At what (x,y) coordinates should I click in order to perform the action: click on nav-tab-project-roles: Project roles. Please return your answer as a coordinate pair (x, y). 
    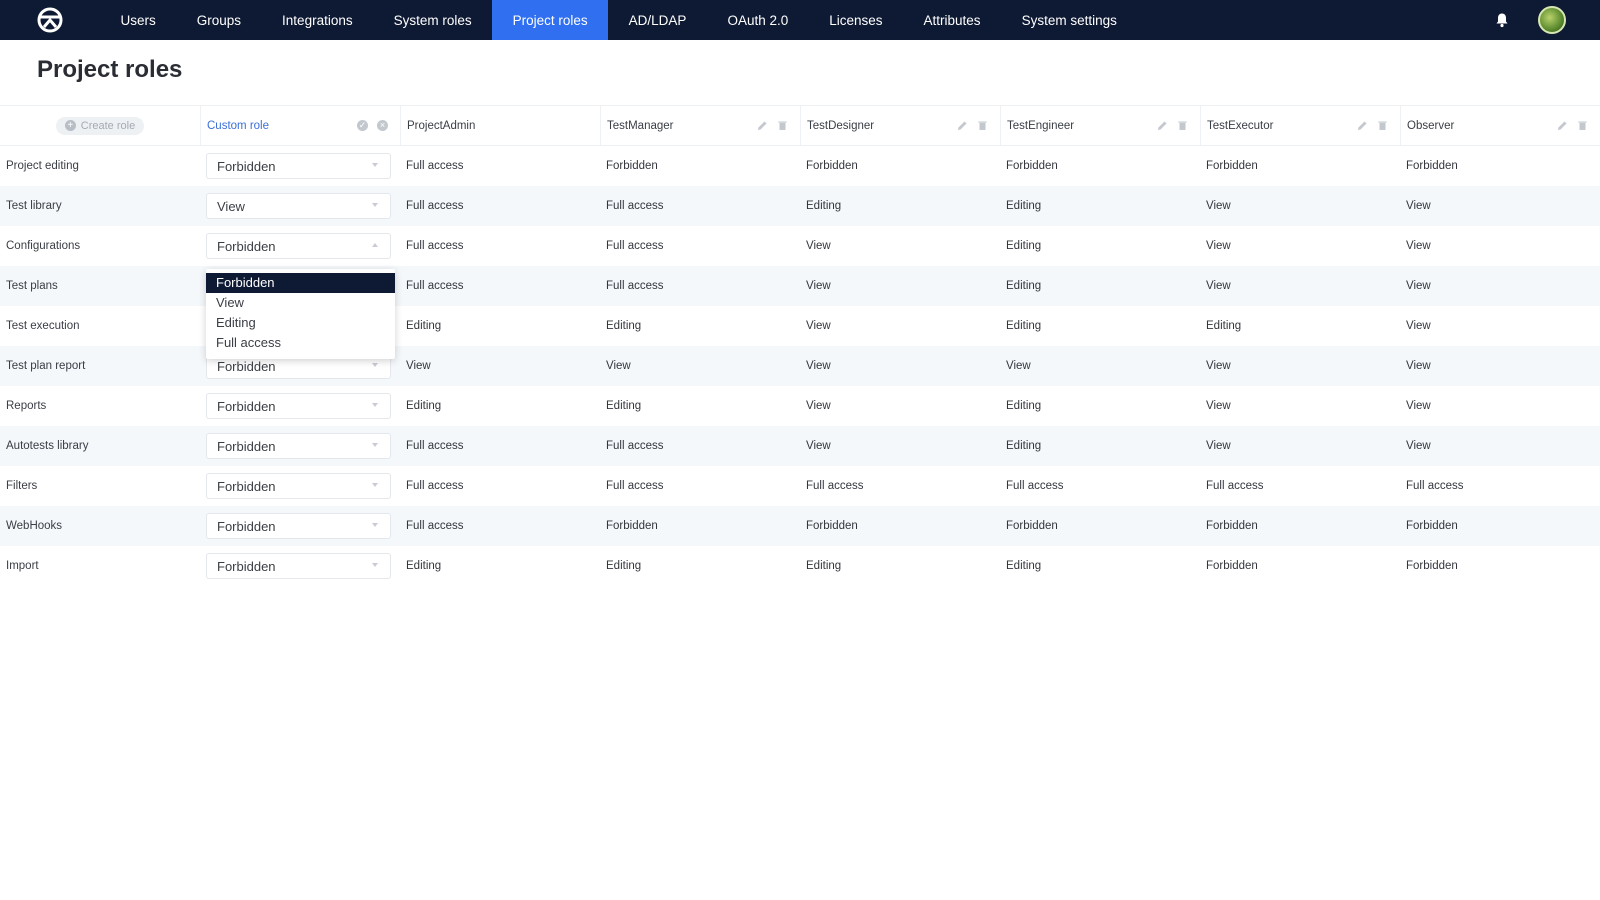
    Looking at the image, I should click on (550, 20).